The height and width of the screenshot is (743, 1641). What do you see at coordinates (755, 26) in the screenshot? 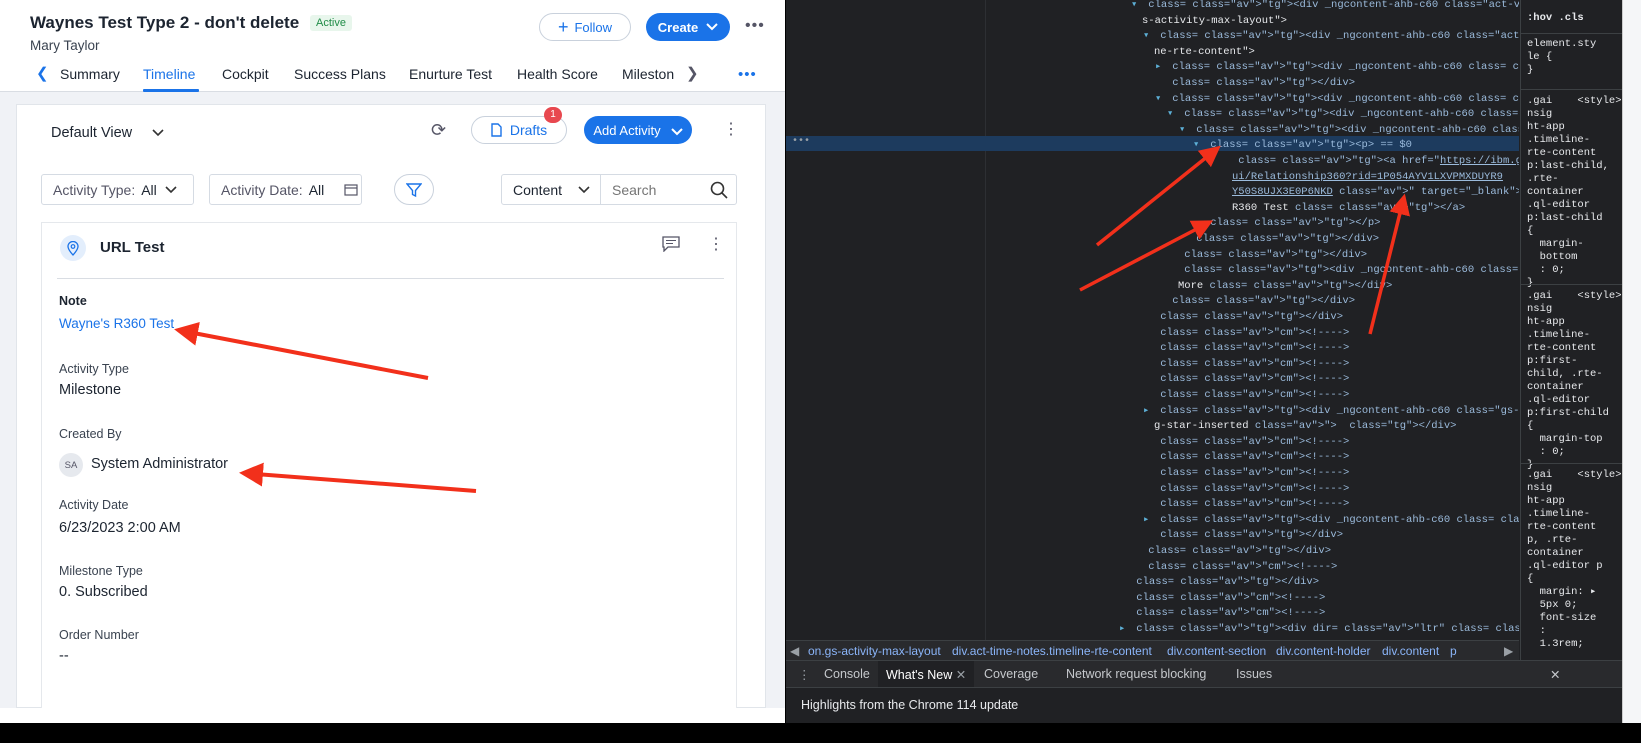
I see `more-options-icon: •••` at bounding box center [755, 26].